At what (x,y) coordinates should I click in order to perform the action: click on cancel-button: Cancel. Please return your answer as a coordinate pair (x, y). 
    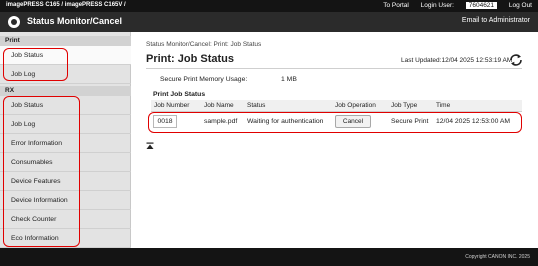
    Looking at the image, I should click on (353, 121).